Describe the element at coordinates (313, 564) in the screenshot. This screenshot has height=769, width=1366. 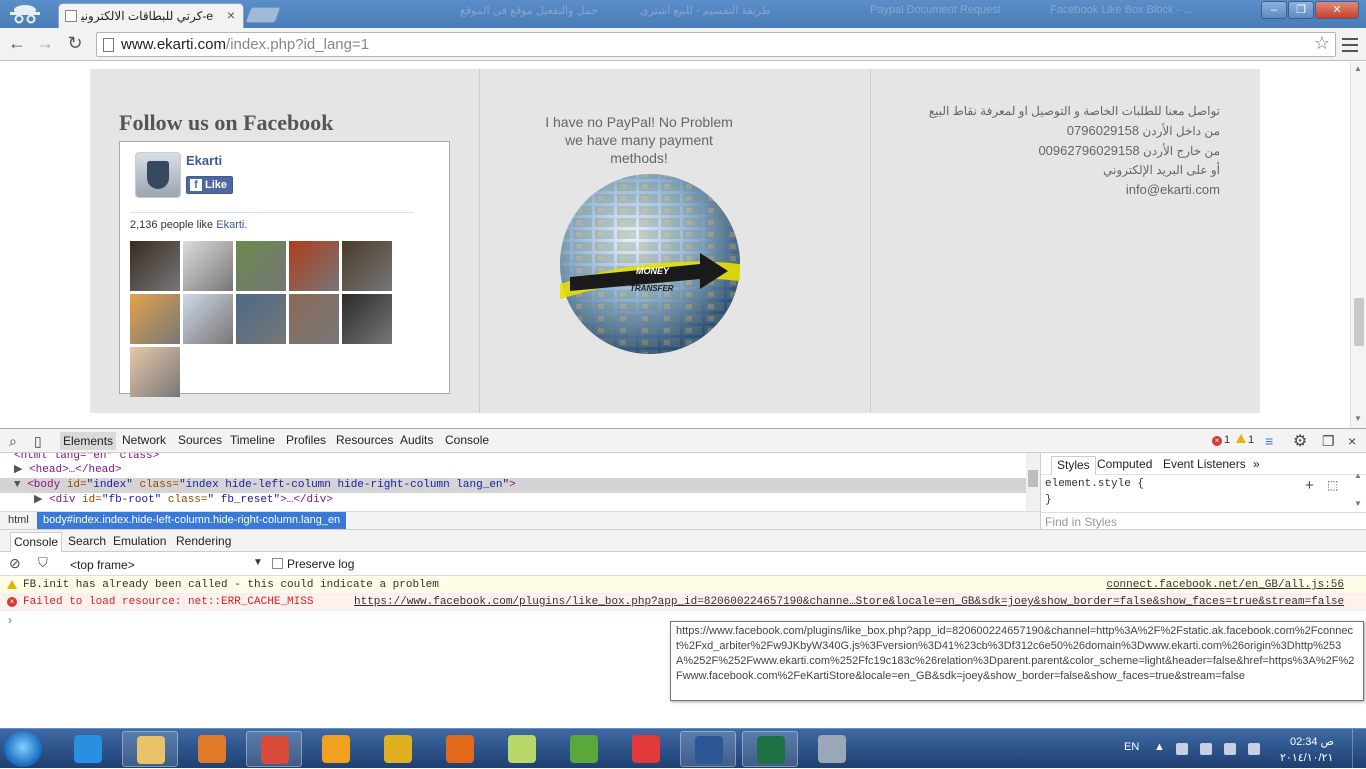
I see `preserve-log-checkbox: Preserve log` at that location.